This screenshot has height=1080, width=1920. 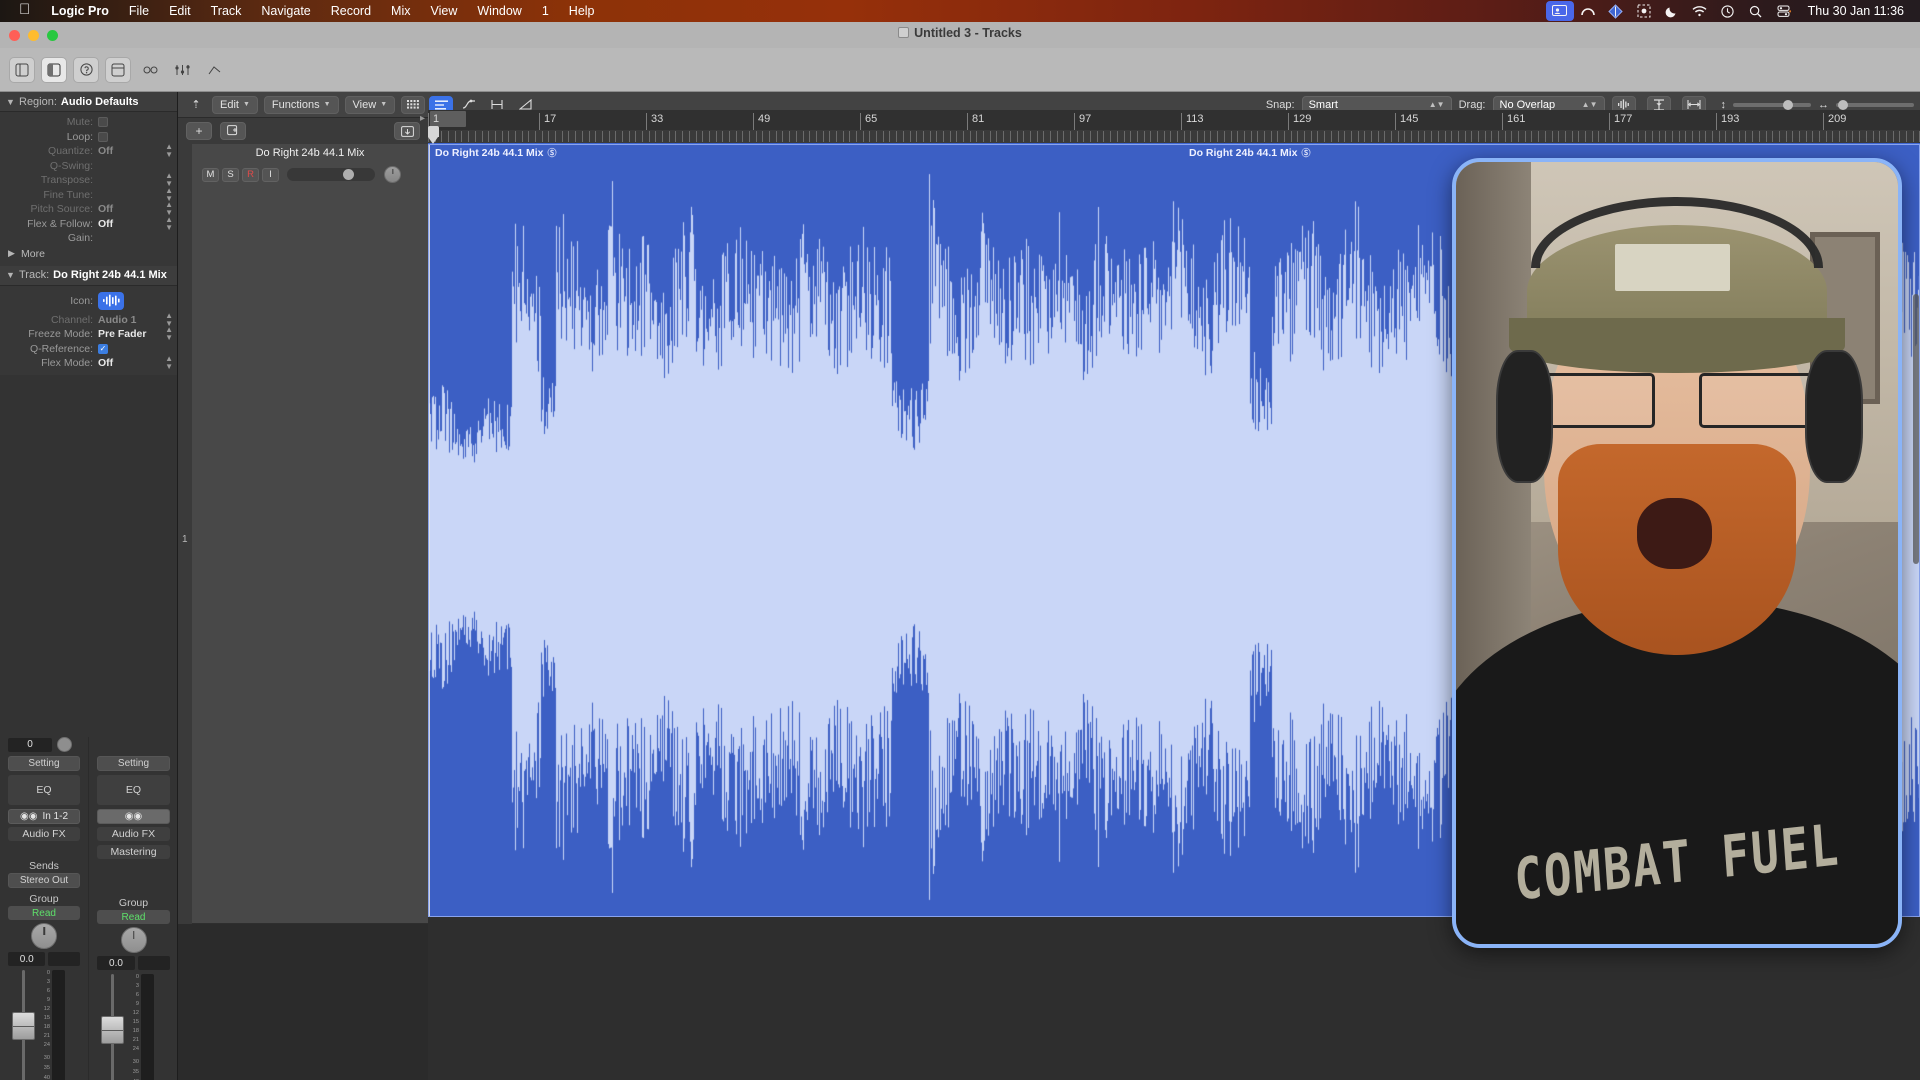 What do you see at coordinates (250, 174) in the screenshot?
I see `track-record-button: R` at bounding box center [250, 174].